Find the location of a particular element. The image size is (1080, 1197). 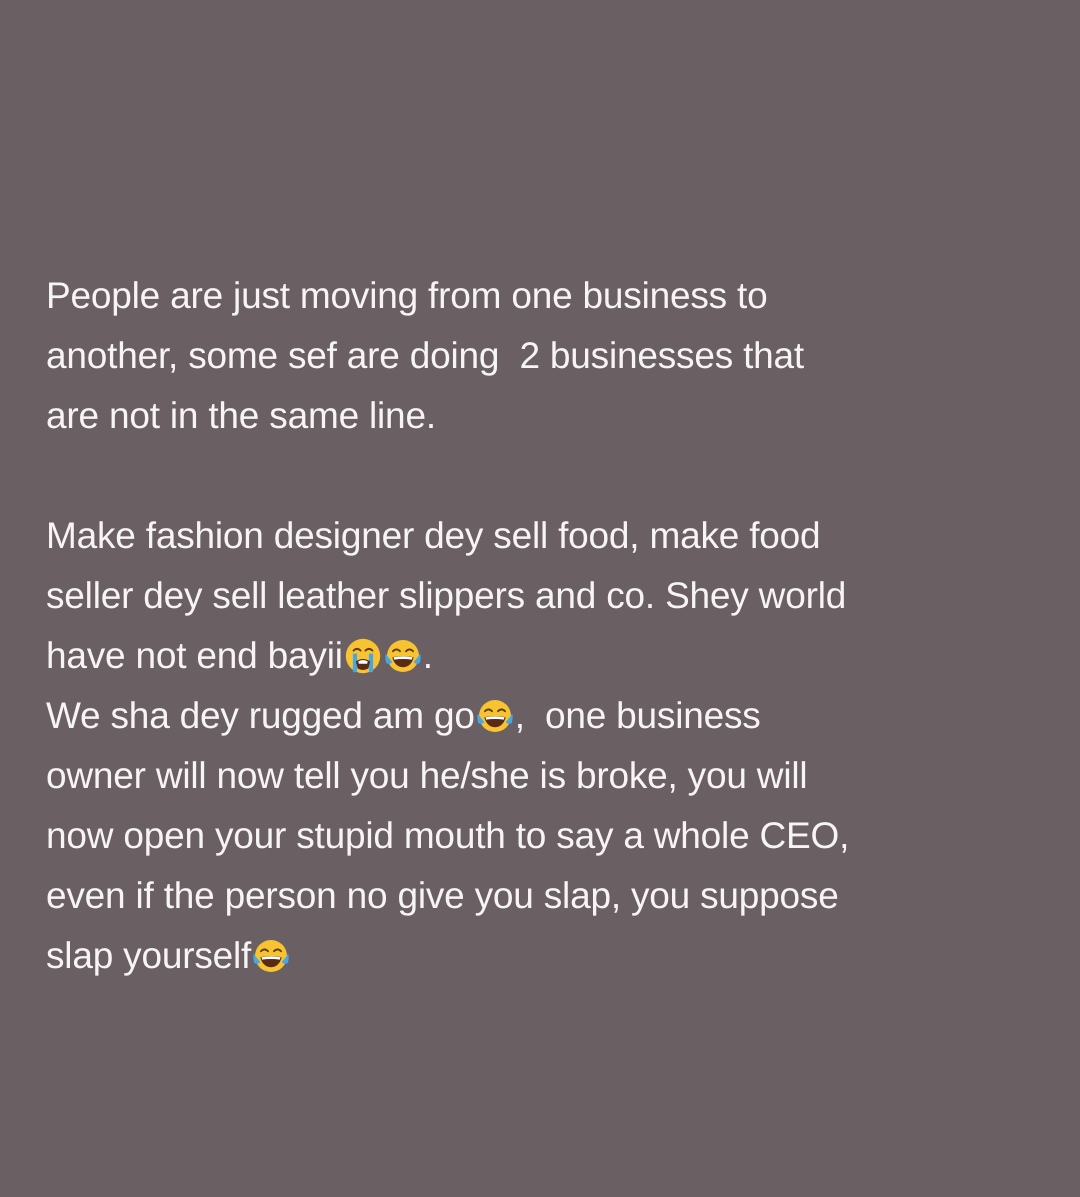

text-line-with-emojis: have not end bayii . is located at coordinates (551, 656).